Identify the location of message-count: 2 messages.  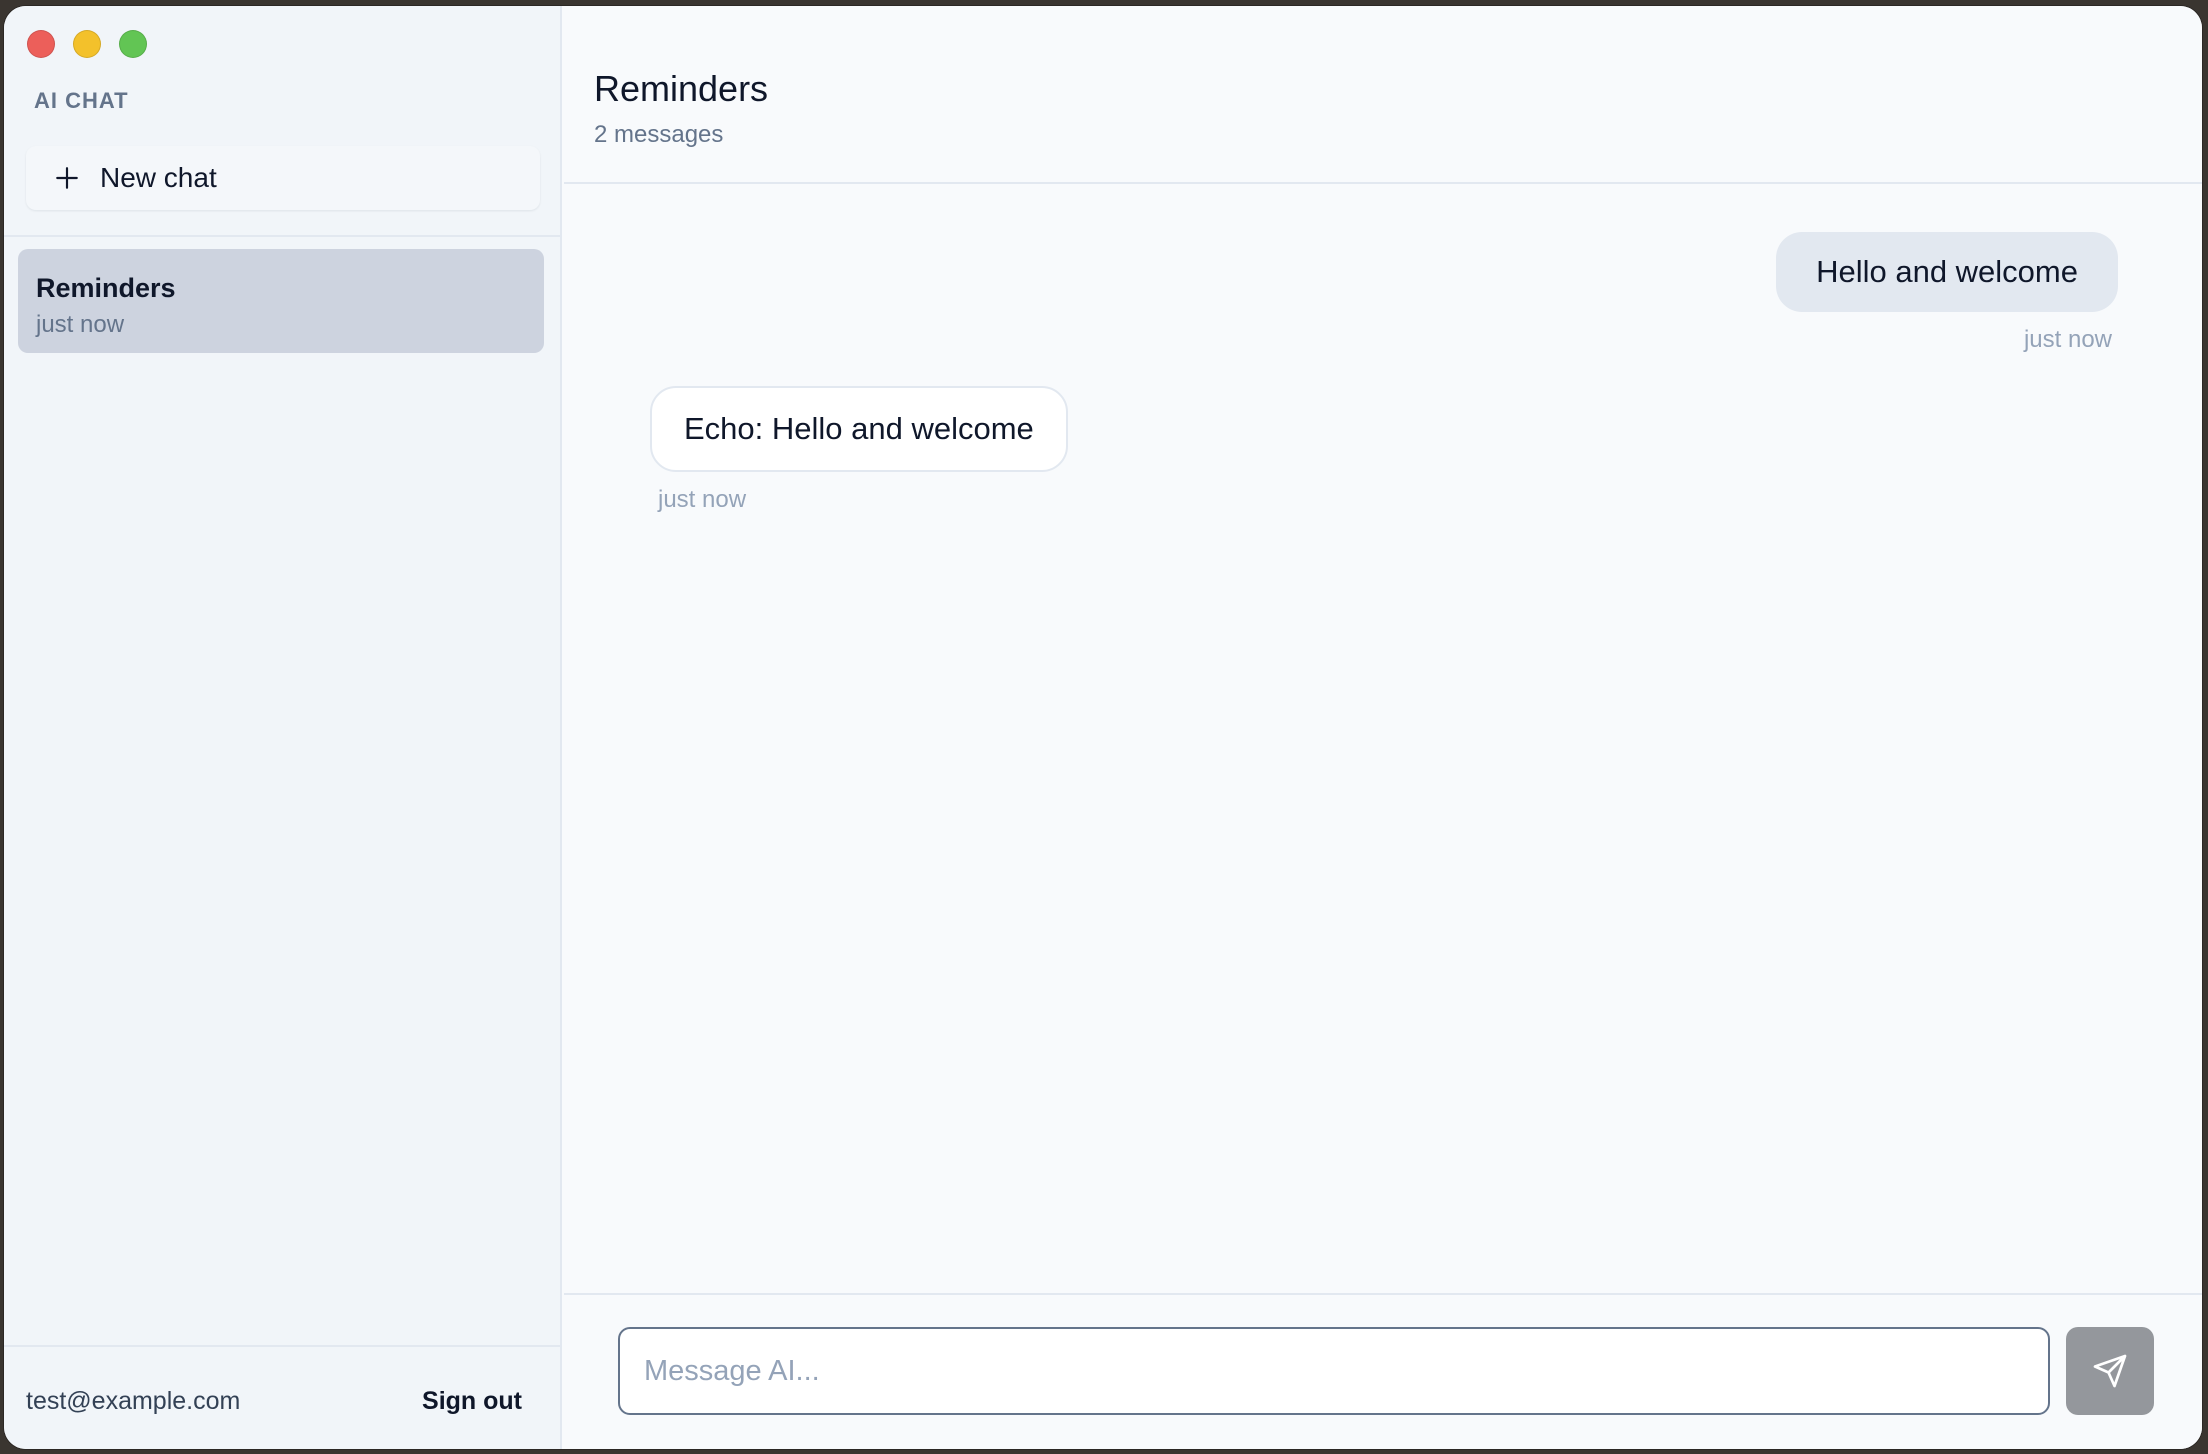
(659, 134).